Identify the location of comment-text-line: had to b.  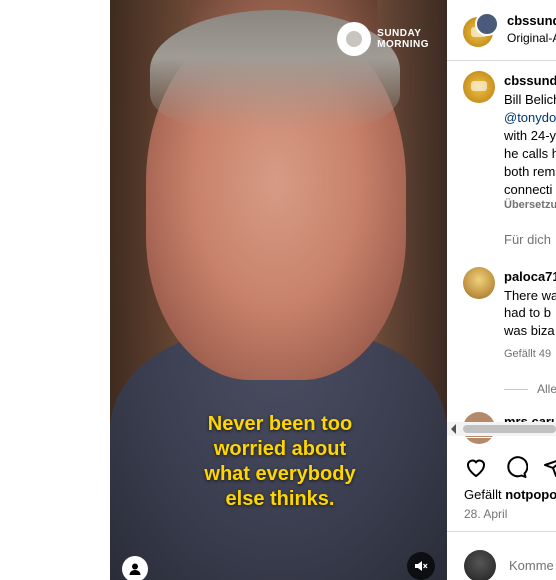
(527, 312).